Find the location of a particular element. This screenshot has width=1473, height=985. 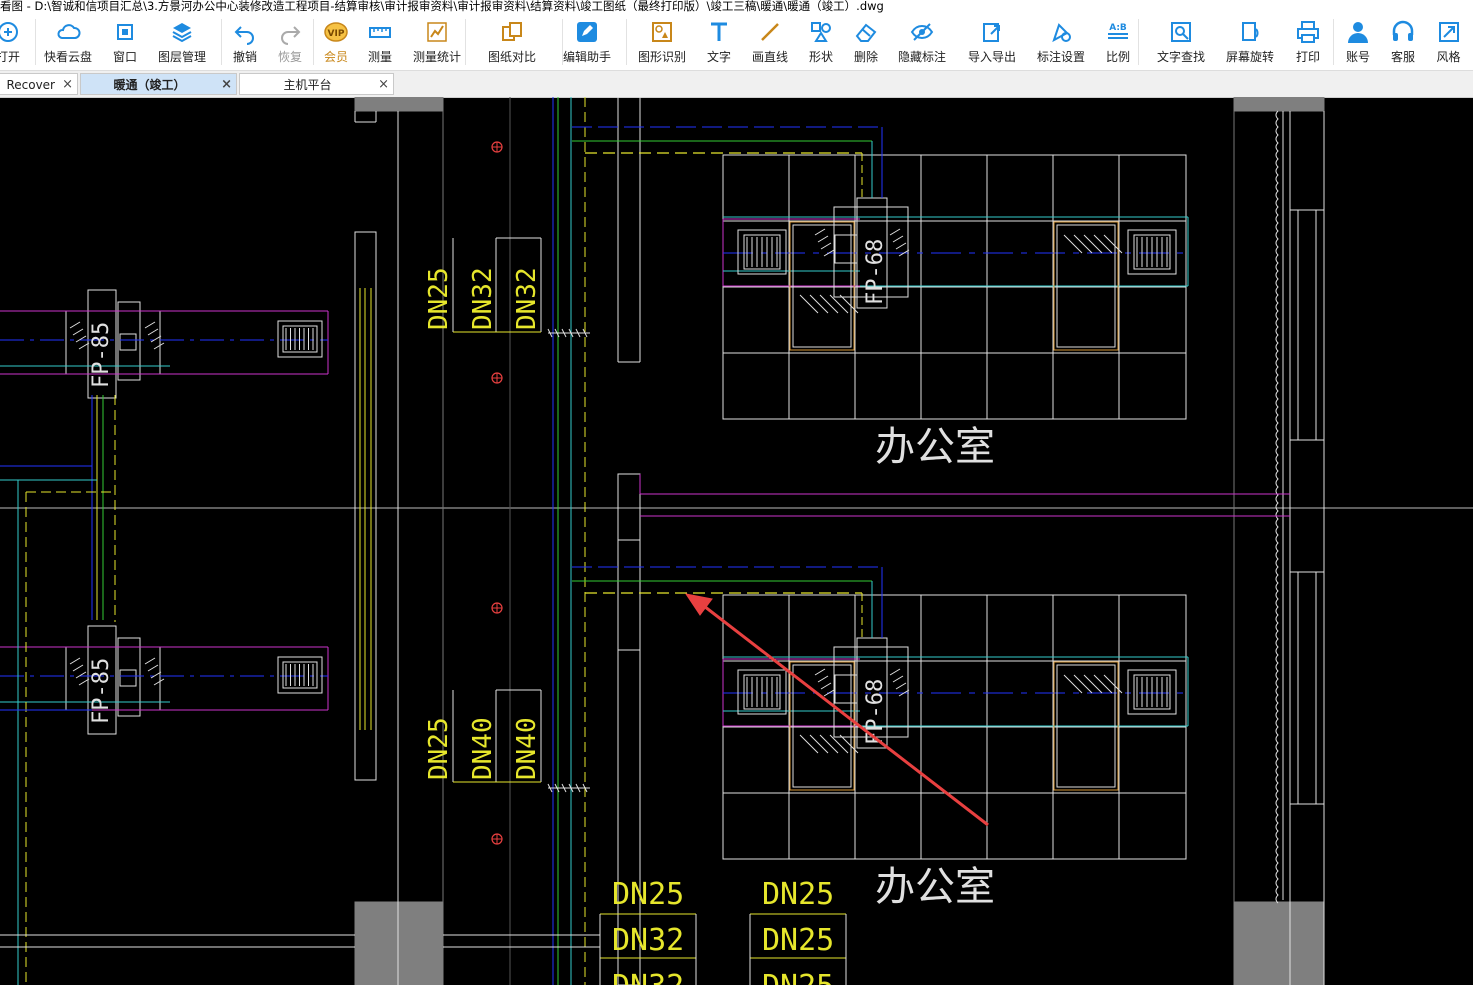

toolbar-button-ruler: 测量 is located at coordinates (380, 41).